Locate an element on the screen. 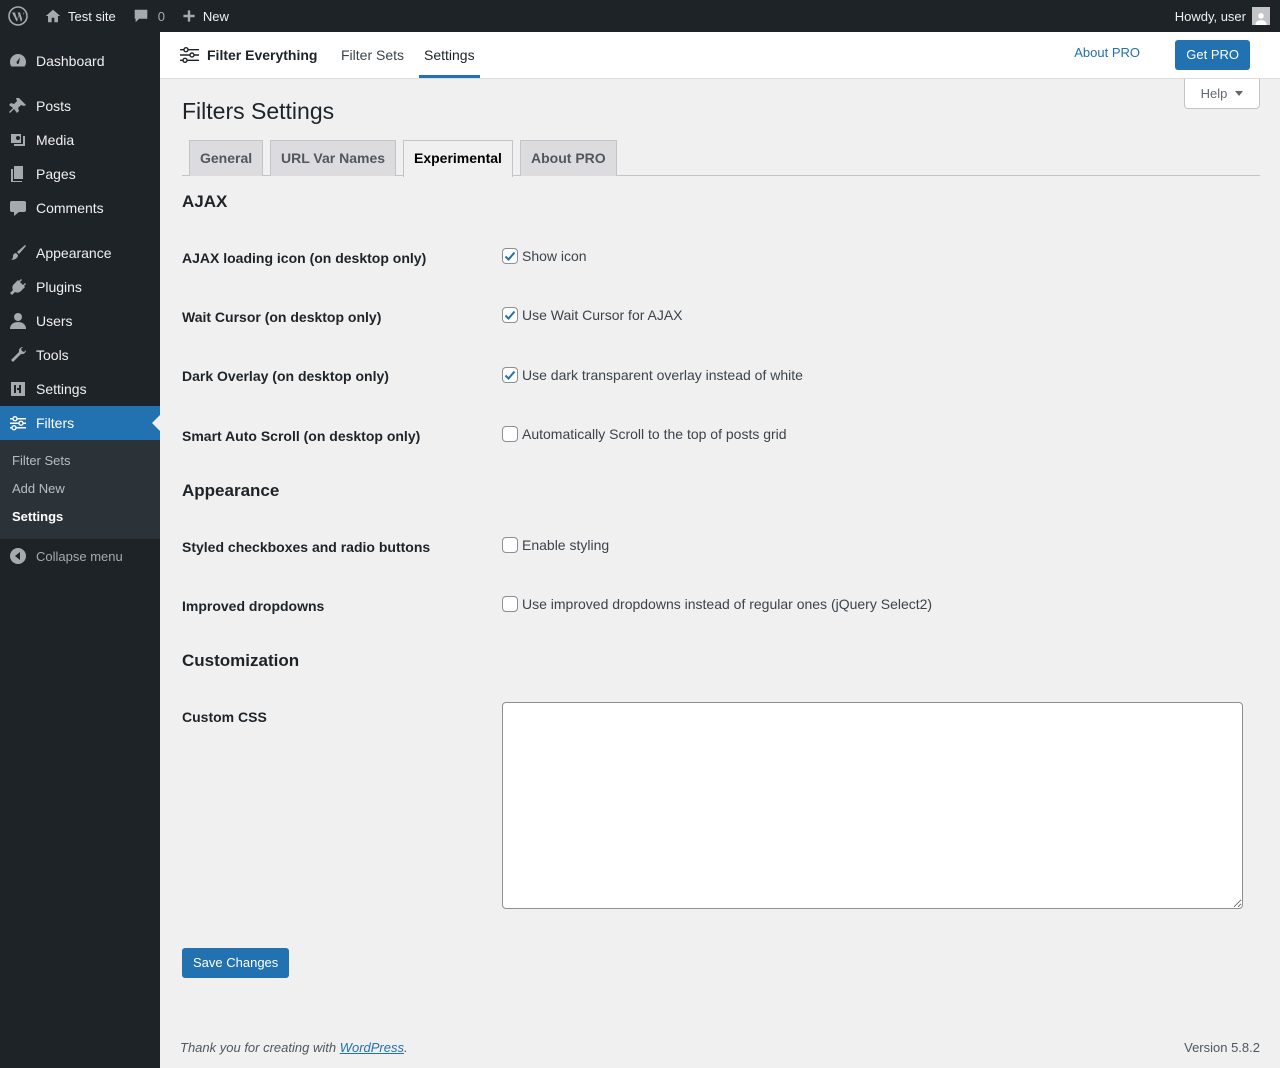 This screenshot has height=1068, width=1280. avatar is located at coordinates (1261, 16).